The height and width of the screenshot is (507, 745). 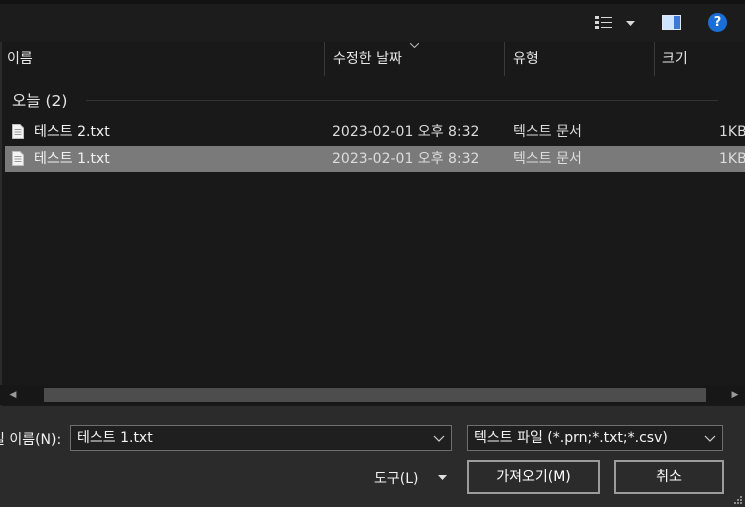 I want to click on file-type-filter: 텍스트 파일 (*.prn;*.txt;*.csv), so click(x=595, y=438).